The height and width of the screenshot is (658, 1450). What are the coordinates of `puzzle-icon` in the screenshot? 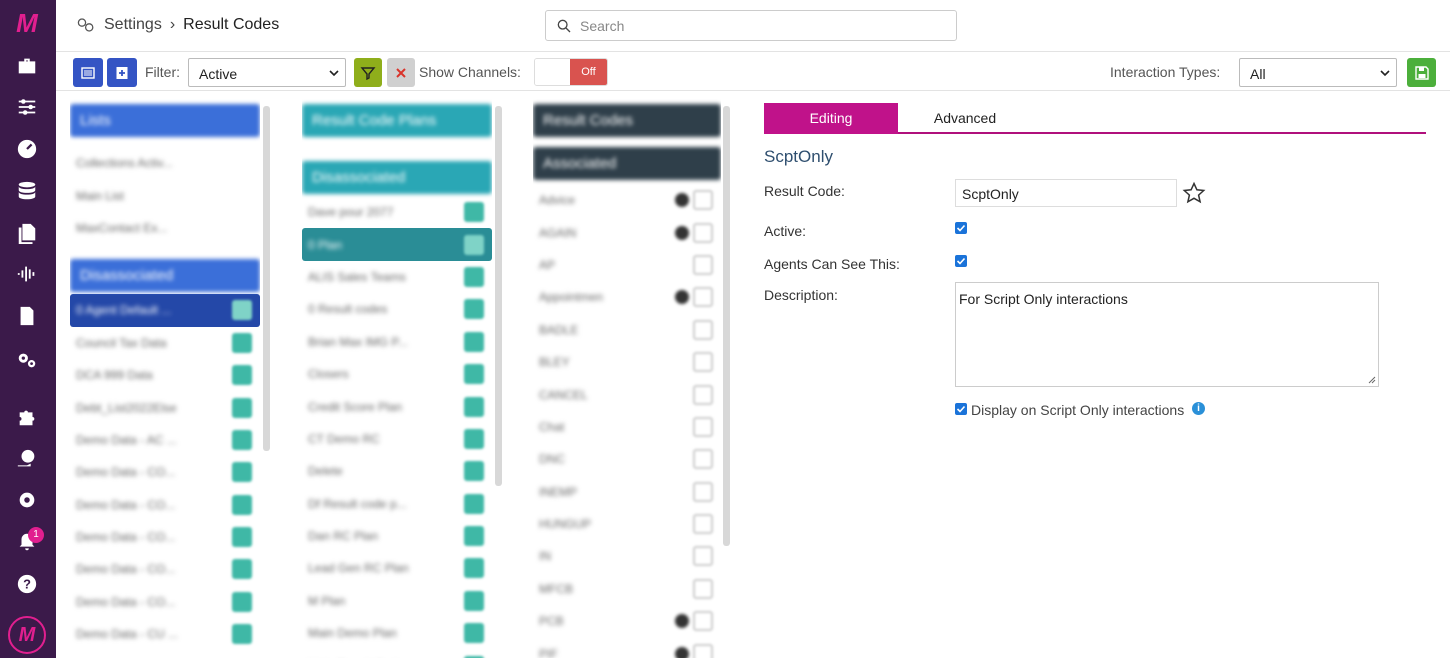 It's located at (27, 417).